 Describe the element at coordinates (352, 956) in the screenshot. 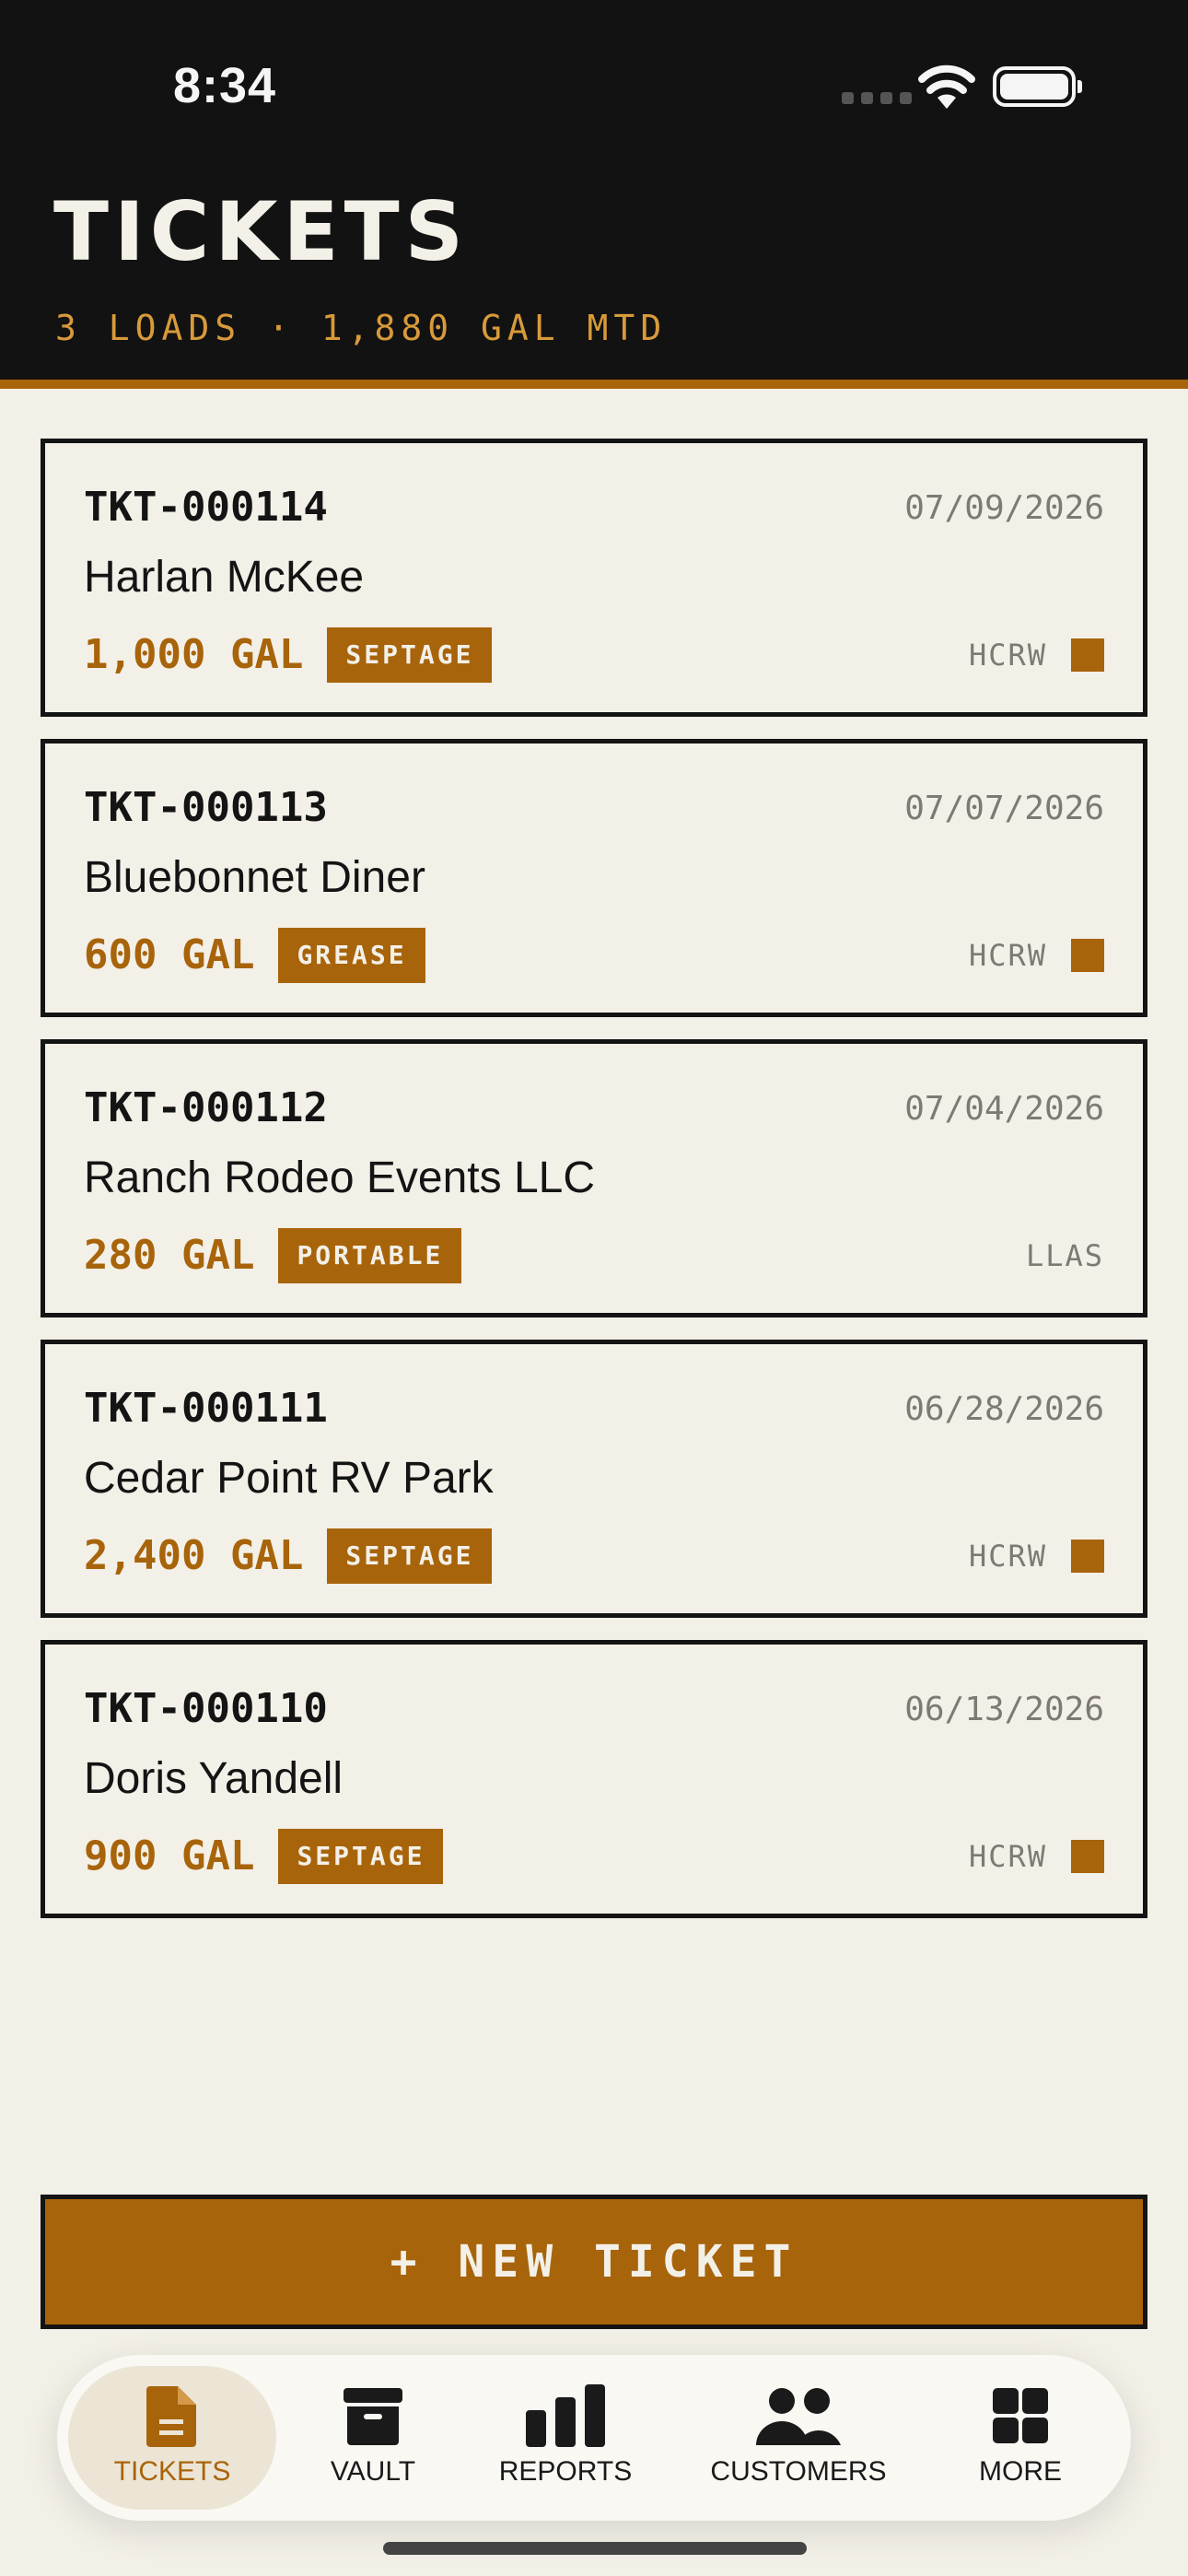

I see `waste-type-badge: GREASE` at that location.